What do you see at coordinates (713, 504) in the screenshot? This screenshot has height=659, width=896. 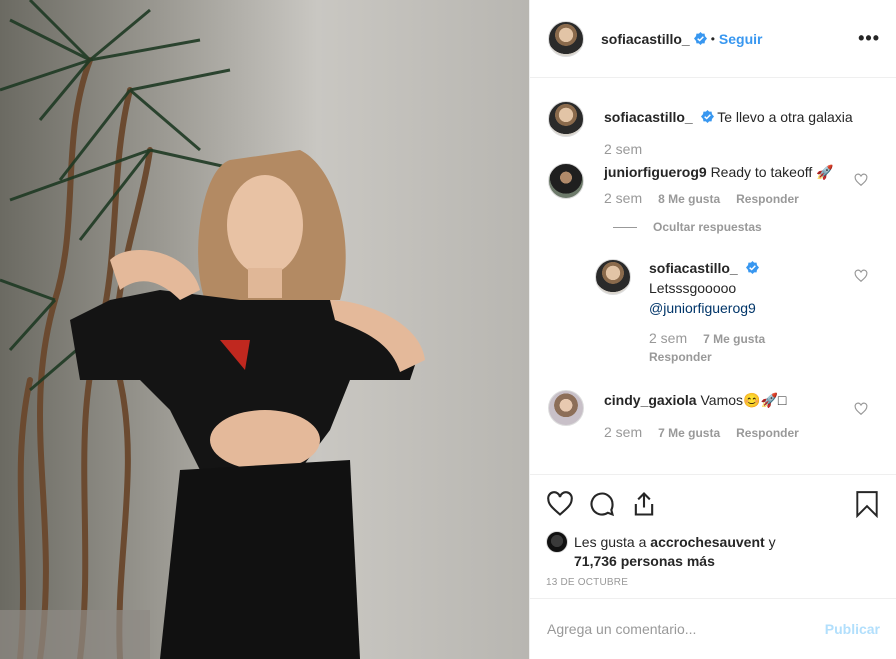 I see `action-icons` at bounding box center [713, 504].